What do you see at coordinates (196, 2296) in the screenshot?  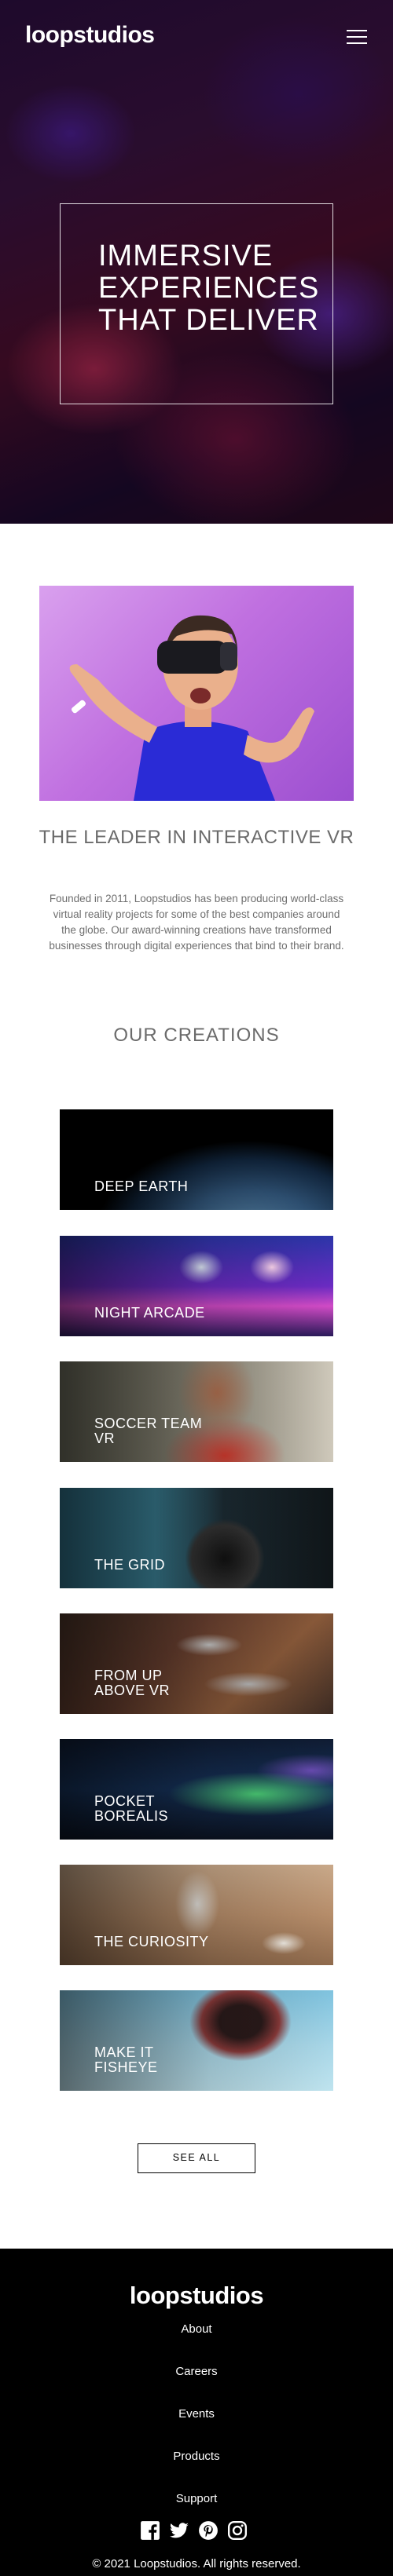 I see `footer-logo: loopstudios` at bounding box center [196, 2296].